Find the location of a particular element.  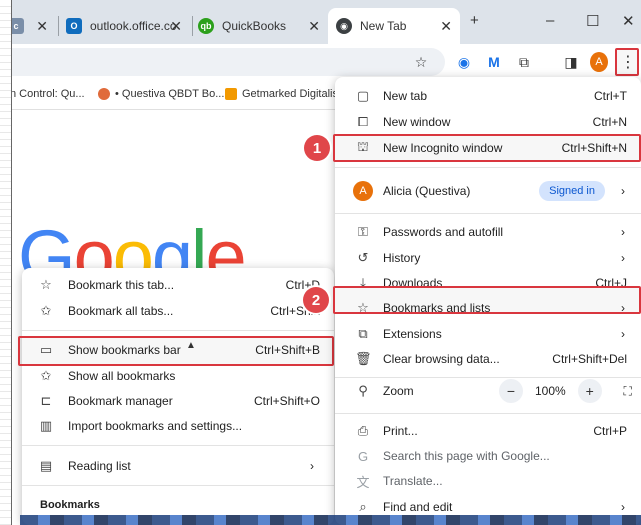

bookmark-all-tabs-item: ✩ Bookmark all tabs... Ctrl+Shift is located at coordinates (178, 311).